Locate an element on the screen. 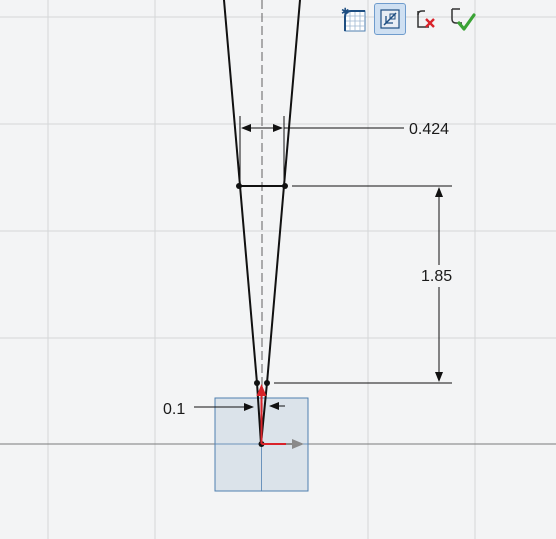 Image resolution: width=556 pixels, height=539 pixels. finish-sketch-icon is located at coordinates (462, 19).